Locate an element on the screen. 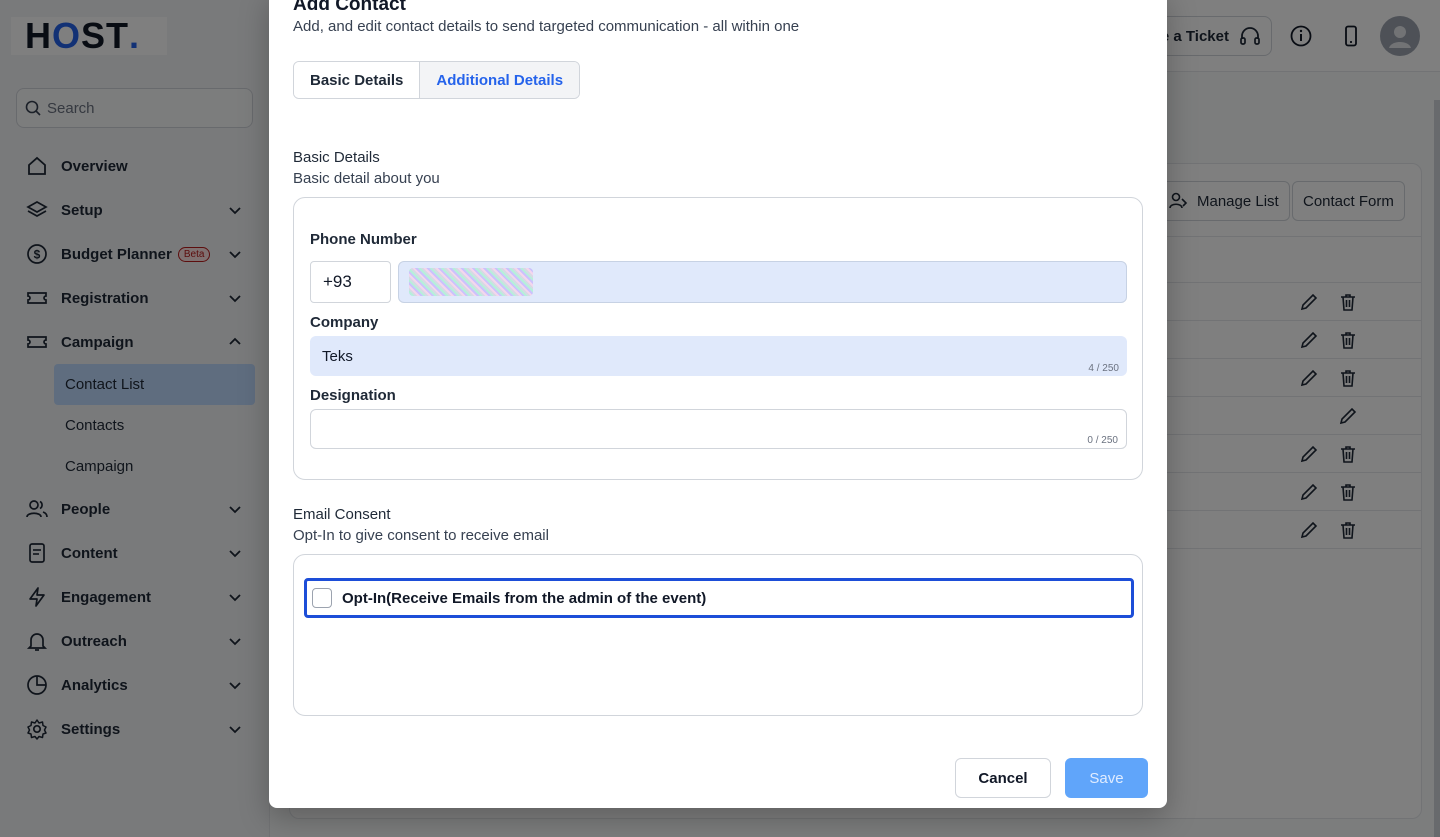  consent-section-description: Opt-In to give consent to receive email is located at coordinates (421, 535).